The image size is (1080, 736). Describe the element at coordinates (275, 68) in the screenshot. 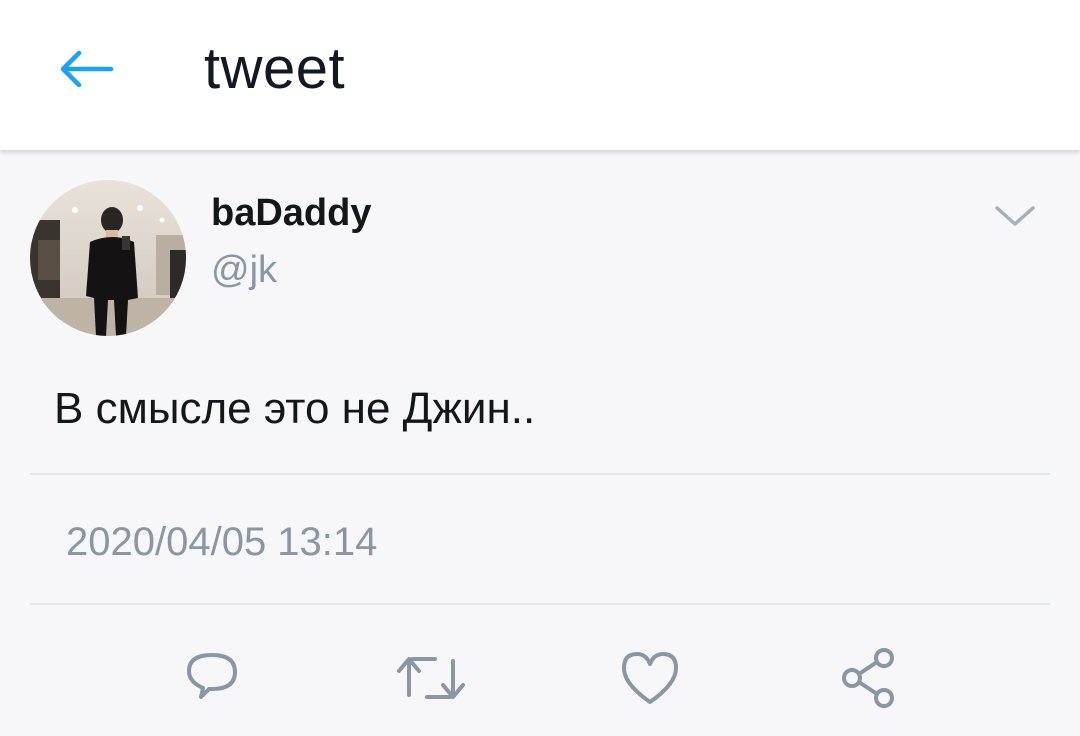

I see `page-title: tweet` at that location.